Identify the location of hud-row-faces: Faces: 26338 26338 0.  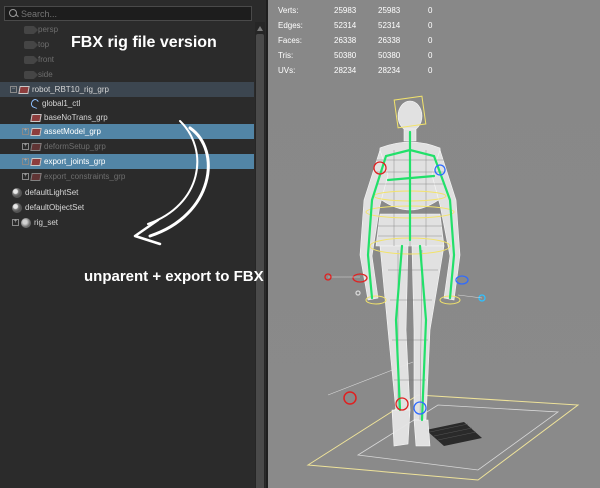
(363, 40).